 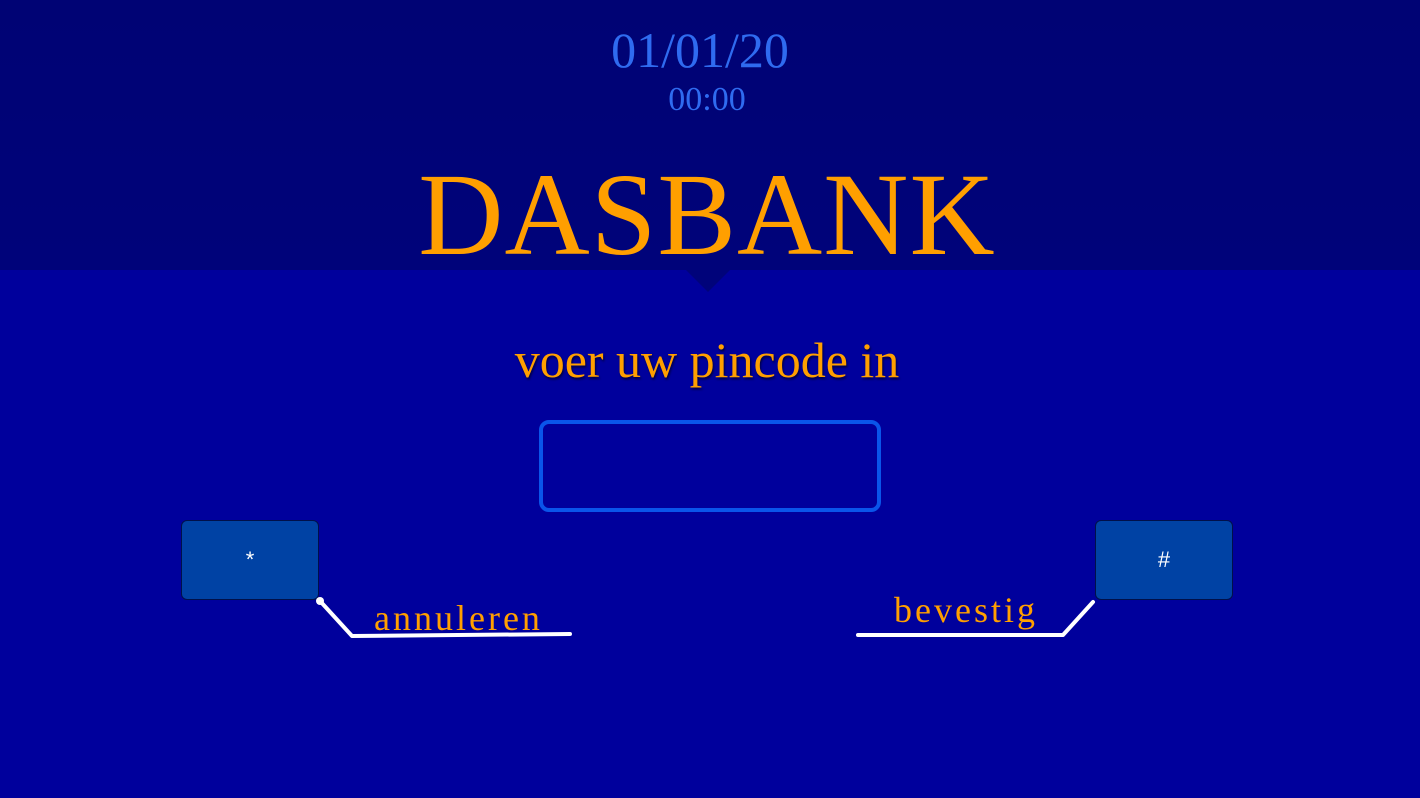 What do you see at coordinates (700, 50) in the screenshot?
I see `date-display: 01/01/20` at bounding box center [700, 50].